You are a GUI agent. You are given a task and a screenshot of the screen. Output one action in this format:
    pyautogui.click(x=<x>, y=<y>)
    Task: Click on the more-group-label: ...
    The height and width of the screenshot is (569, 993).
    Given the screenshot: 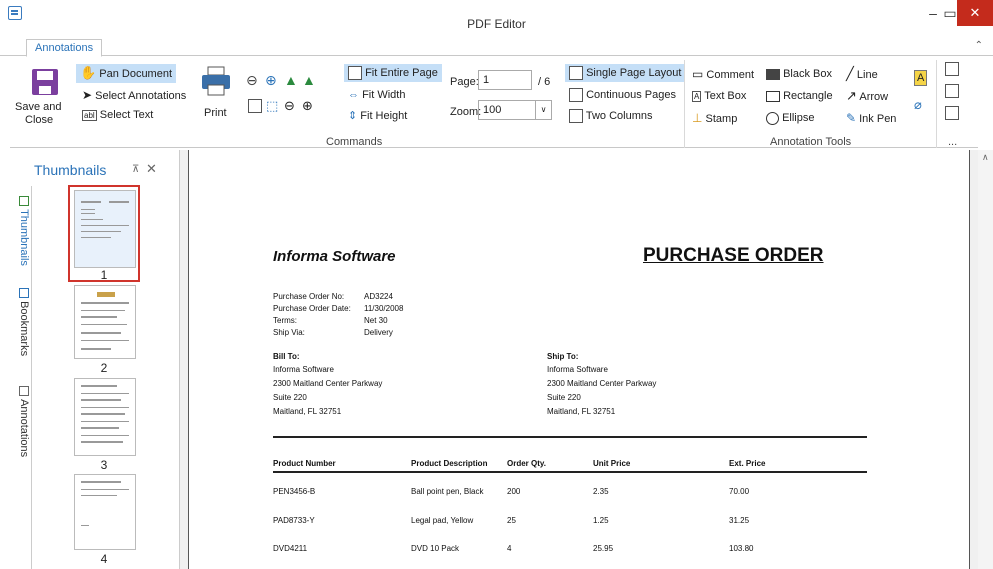 What is the action you would take?
    pyautogui.click(x=952, y=142)
    